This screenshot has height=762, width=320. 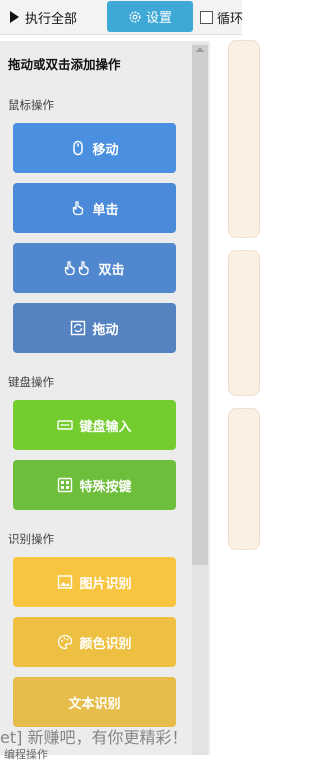 I want to click on scrollbar, so click(x=200, y=399).